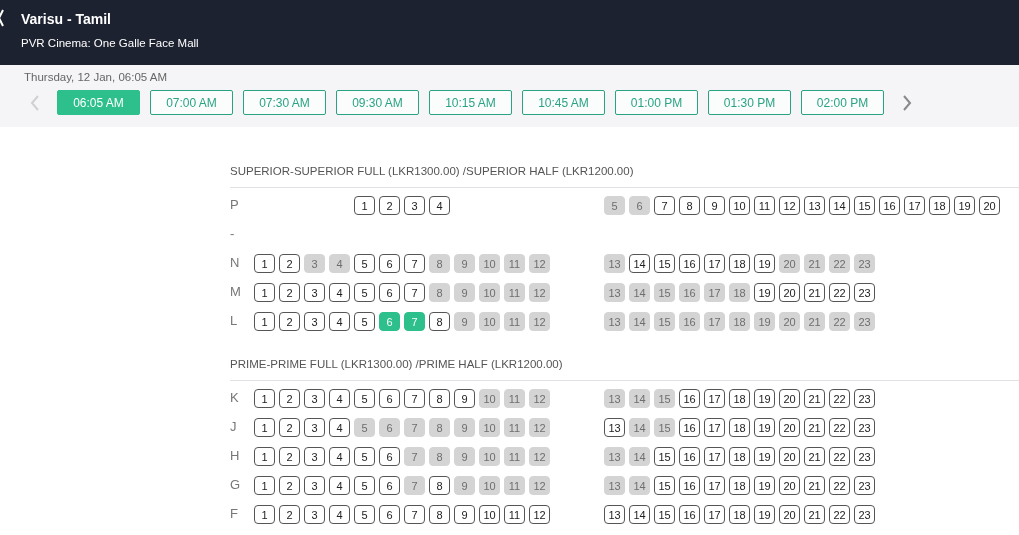 The width and height of the screenshot is (1019, 535). What do you see at coordinates (907, 102) in the screenshot?
I see `chevron-right-icon` at bounding box center [907, 102].